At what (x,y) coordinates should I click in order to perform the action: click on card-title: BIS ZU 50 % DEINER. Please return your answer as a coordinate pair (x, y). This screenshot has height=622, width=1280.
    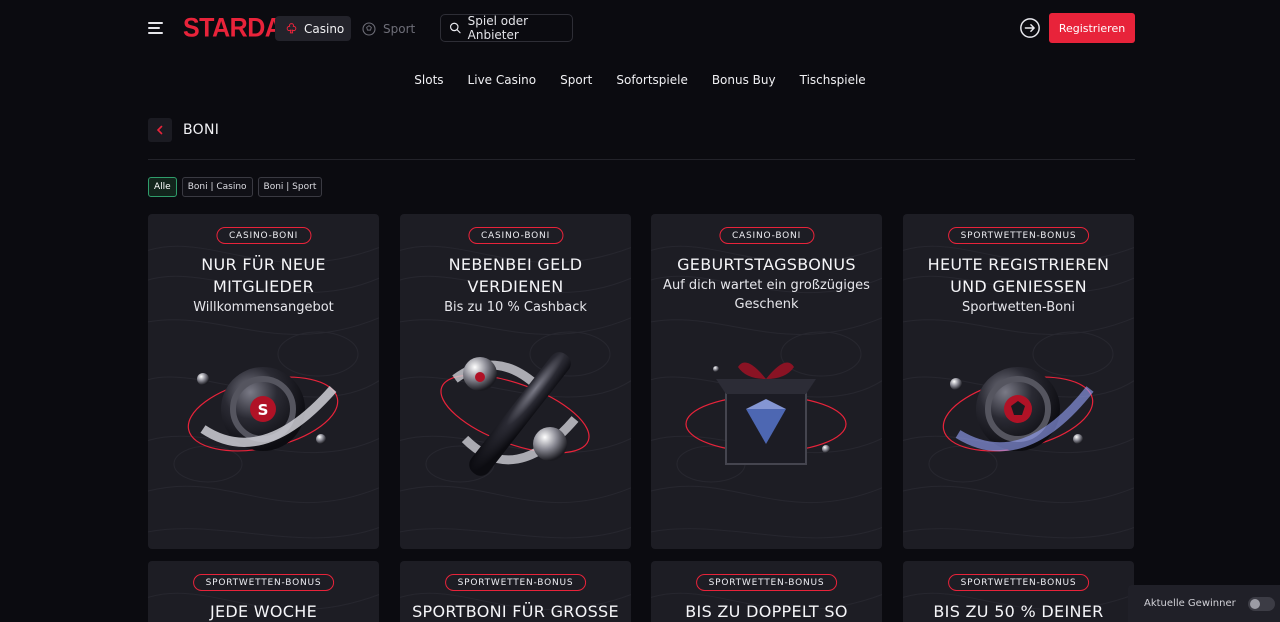
    Looking at the image, I should click on (1018, 611).